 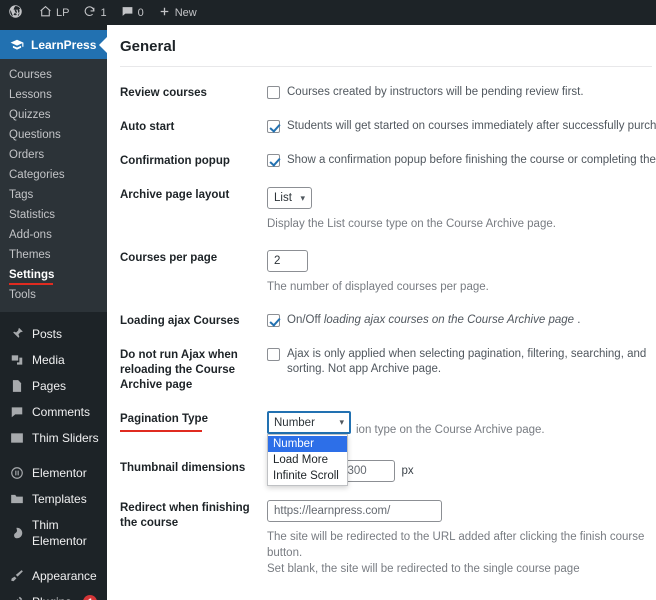 I want to click on chevron-down-icon: ▾, so click(x=302, y=197).